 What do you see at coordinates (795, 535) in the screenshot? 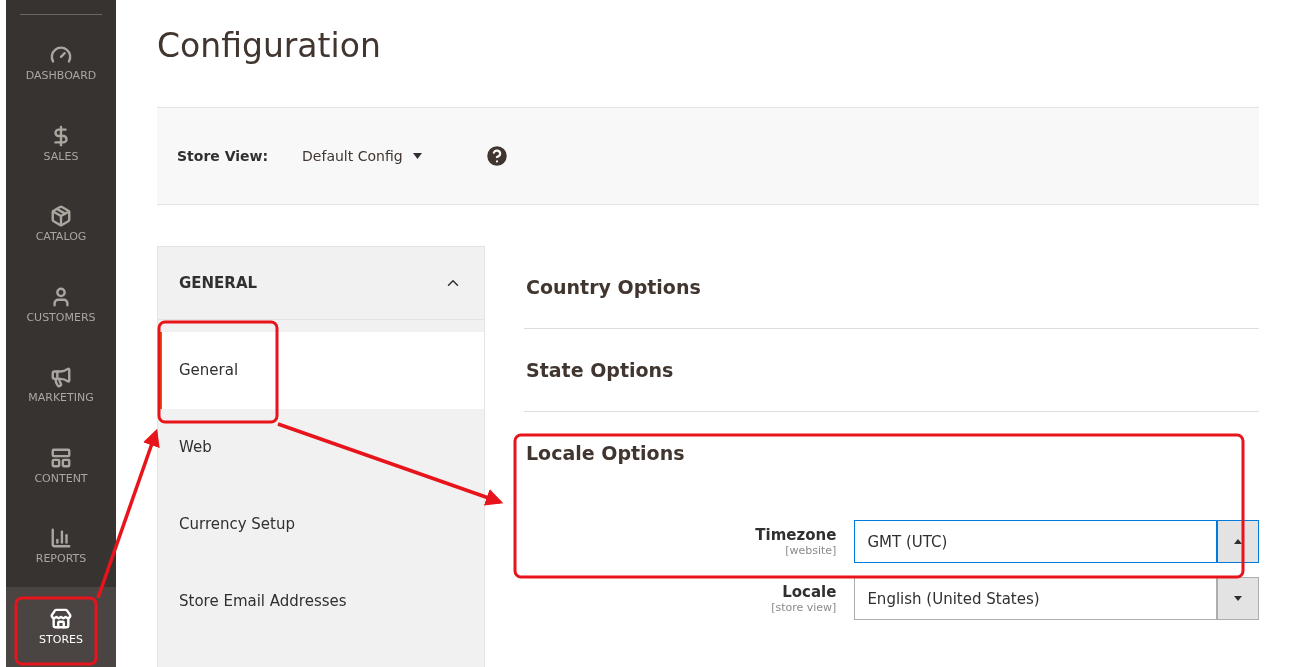
I see `field-label: Timezone` at bounding box center [795, 535].